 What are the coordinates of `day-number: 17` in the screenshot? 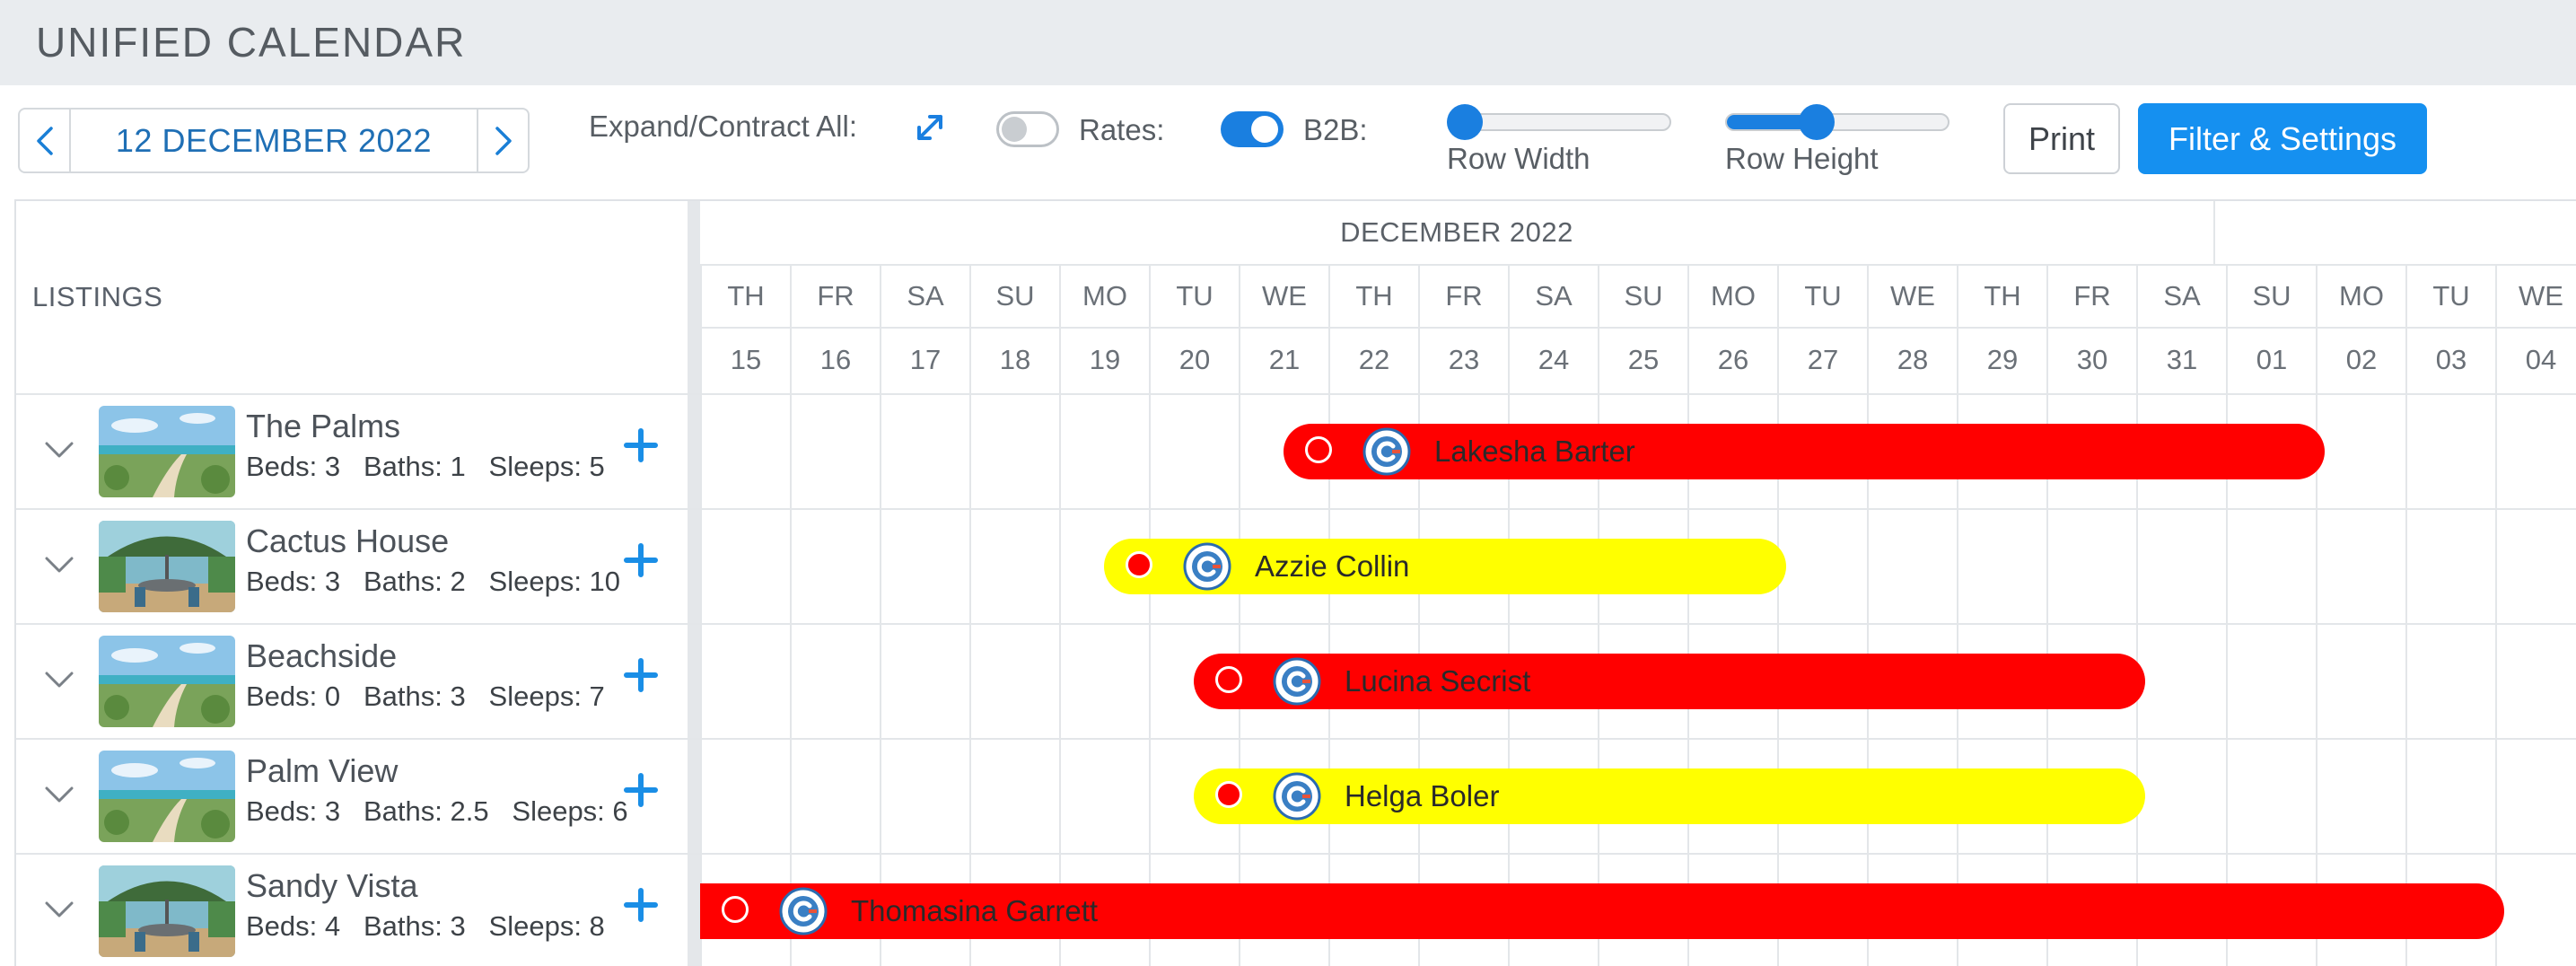 It's located at (925, 359).